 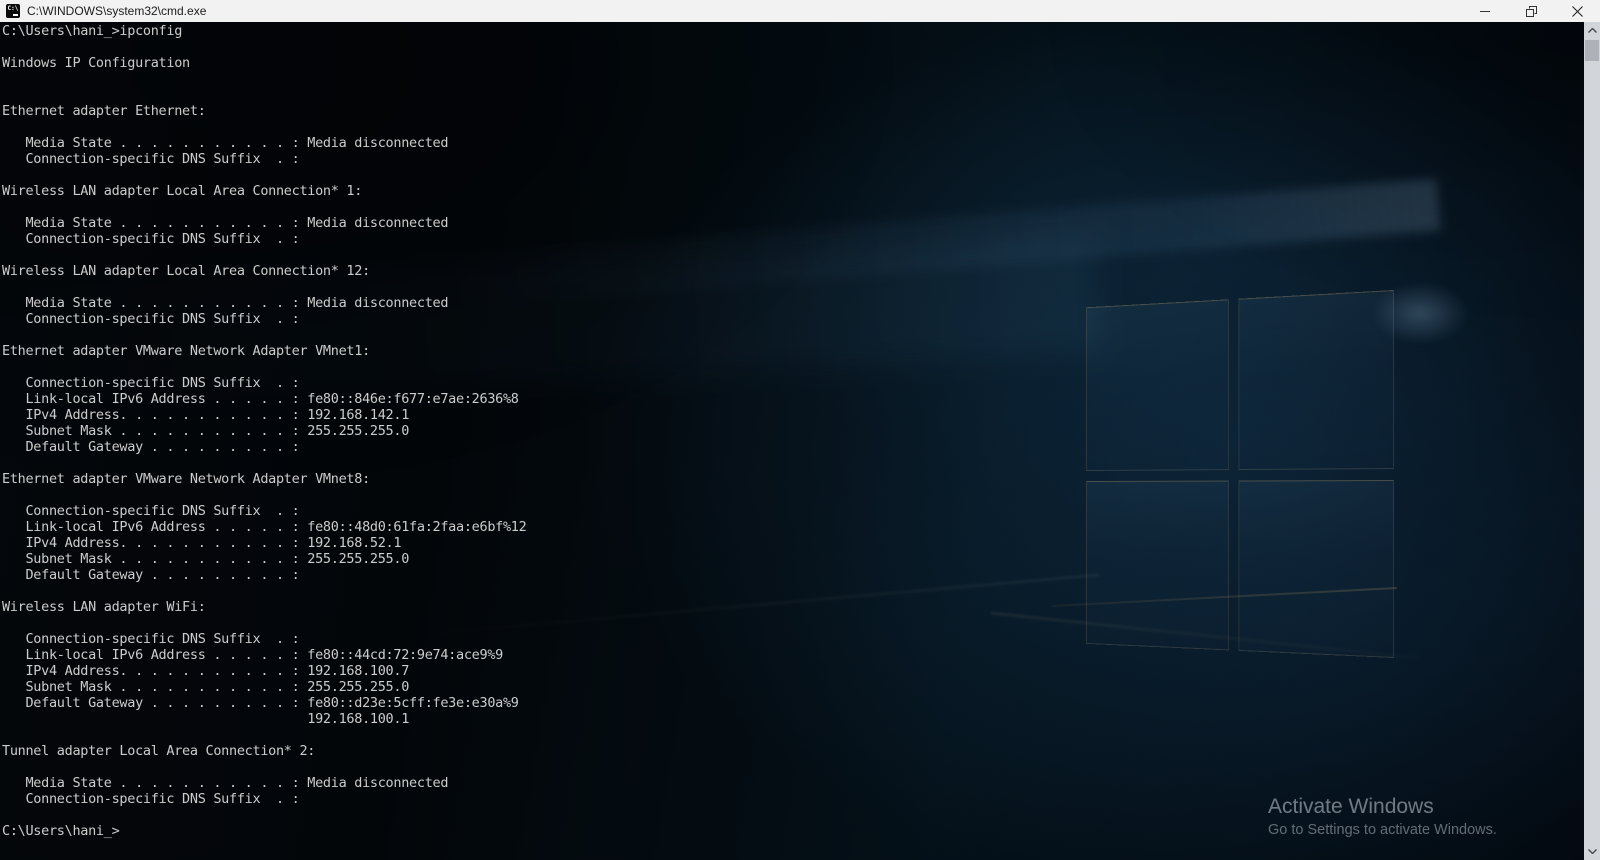 I want to click on vertical-scrollbar, so click(x=1592, y=441).